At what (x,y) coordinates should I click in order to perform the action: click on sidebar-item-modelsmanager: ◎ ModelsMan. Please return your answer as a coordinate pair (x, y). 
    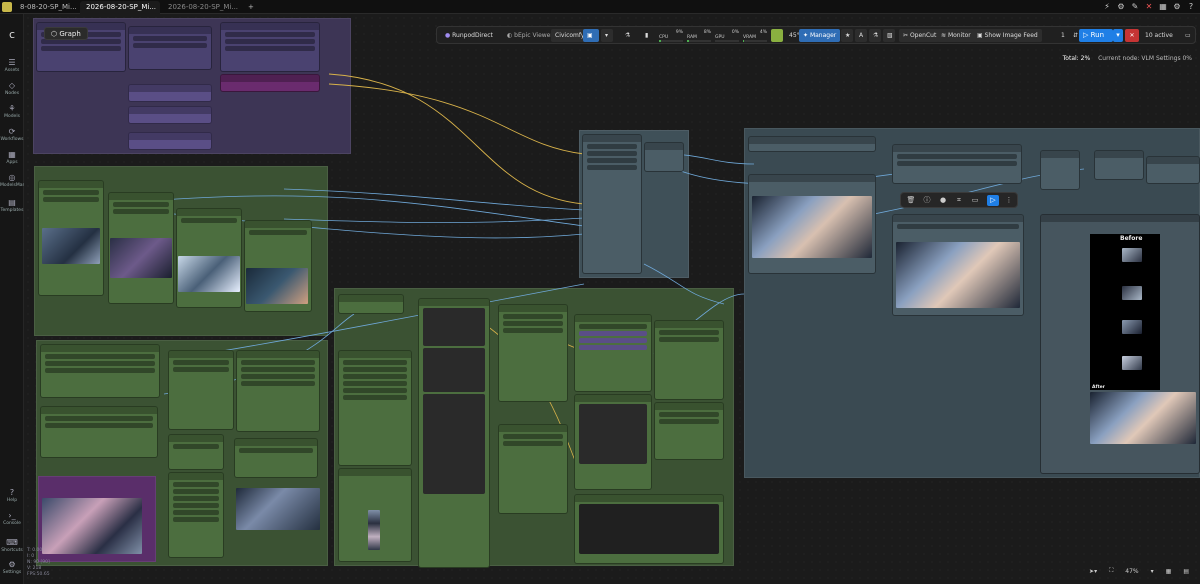
    Looking at the image, I should click on (12, 180).